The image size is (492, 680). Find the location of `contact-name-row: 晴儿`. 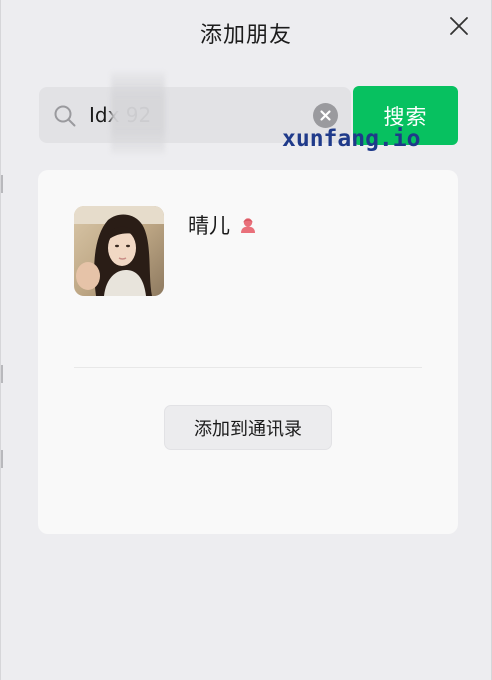

contact-name-row: 晴儿 is located at coordinates (223, 225).